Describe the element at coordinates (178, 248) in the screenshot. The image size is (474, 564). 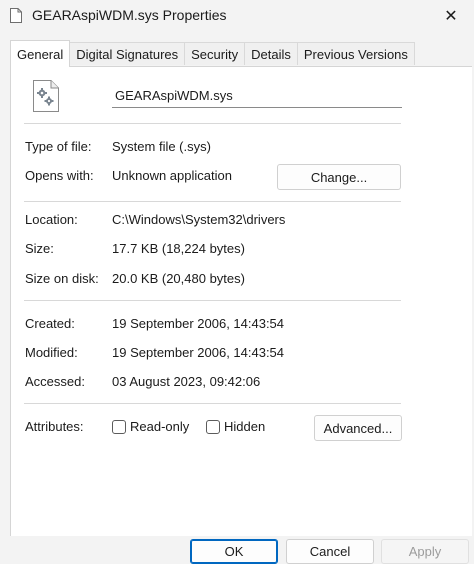
I see `size-value: 17.7 KB (18,224 bytes)` at that location.